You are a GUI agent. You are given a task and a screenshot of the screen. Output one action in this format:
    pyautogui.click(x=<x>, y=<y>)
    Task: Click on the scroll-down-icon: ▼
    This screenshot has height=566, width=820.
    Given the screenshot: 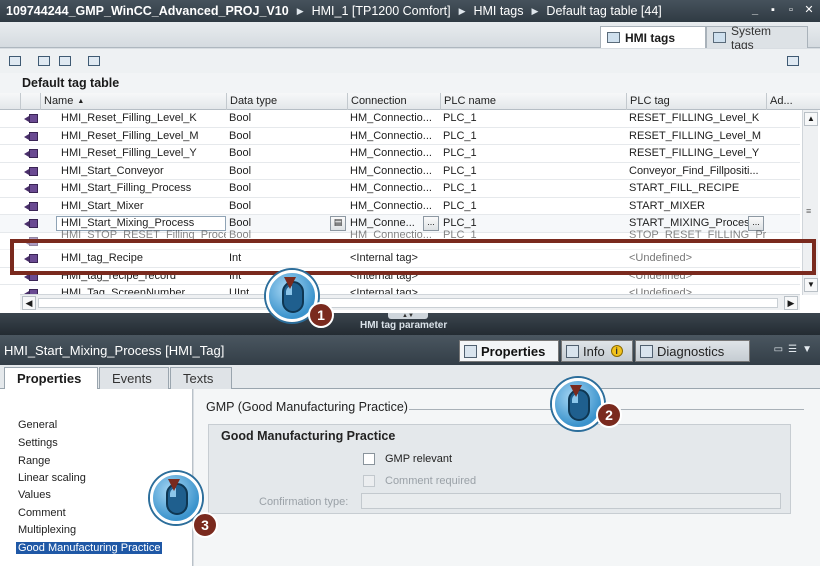 What is the action you would take?
    pyautogui.click(x=811, y=285)
    